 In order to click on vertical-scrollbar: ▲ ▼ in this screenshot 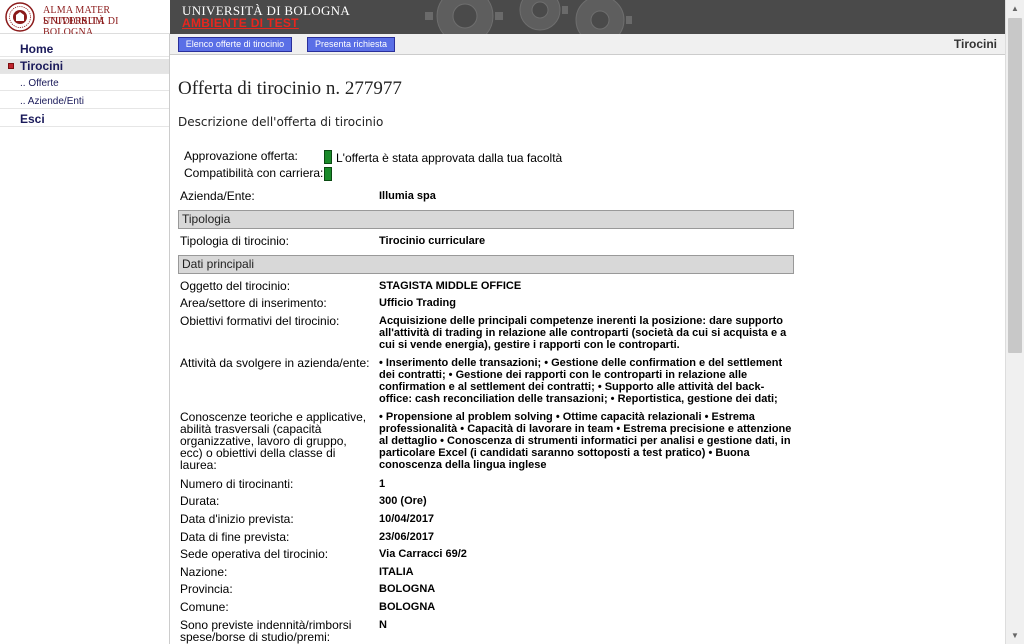, I will do `click(1014, 322)`.